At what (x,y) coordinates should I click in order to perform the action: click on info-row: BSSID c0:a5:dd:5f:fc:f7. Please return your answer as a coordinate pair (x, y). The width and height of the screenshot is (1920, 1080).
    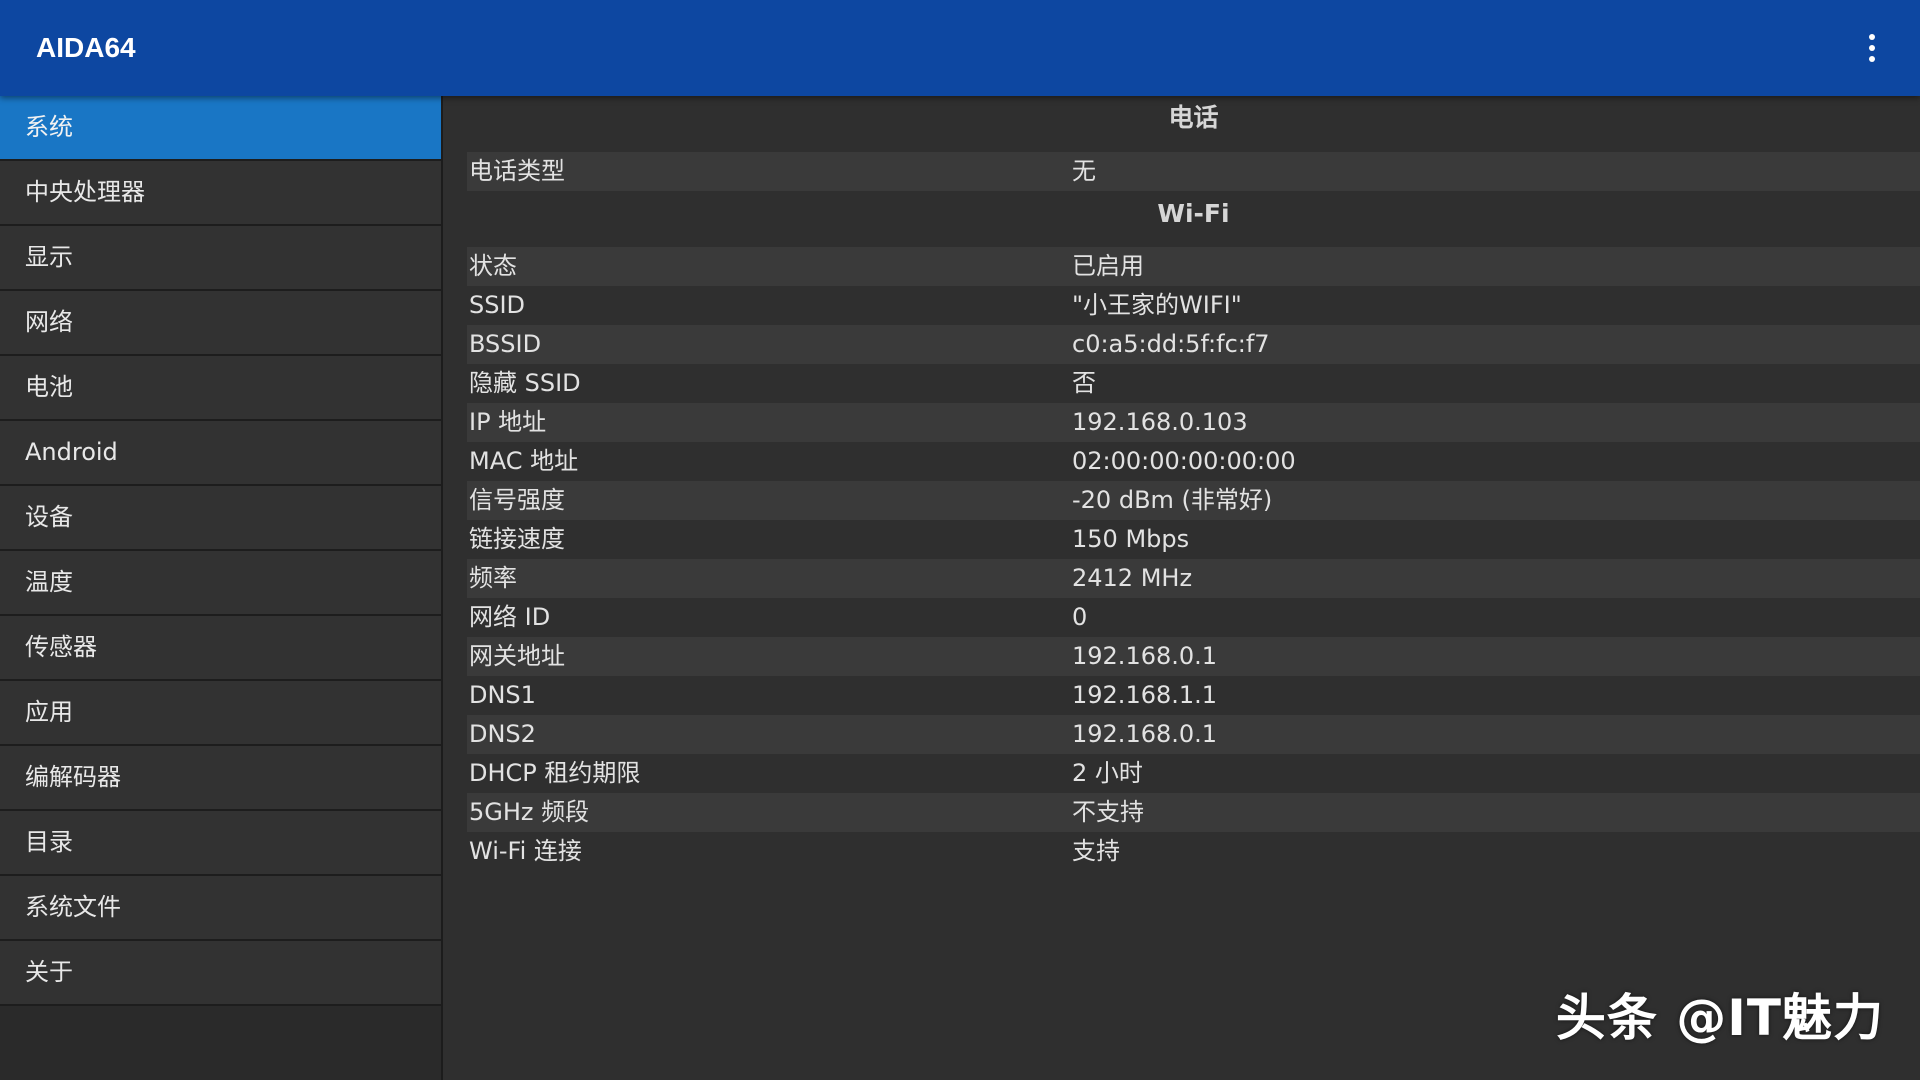
    Looking at the image, I should click on (1193, 344).